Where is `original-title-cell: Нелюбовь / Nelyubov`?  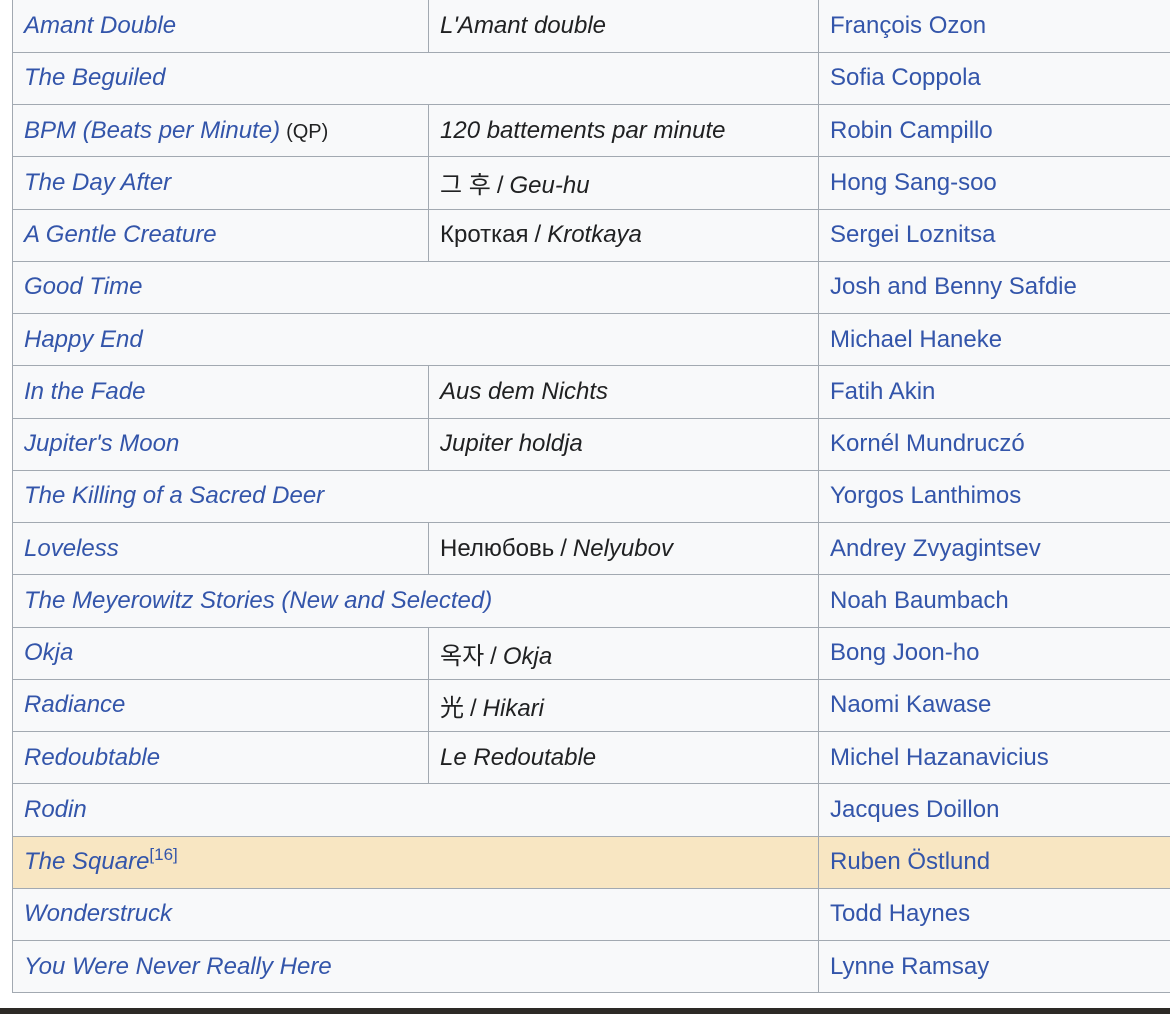
original-title-cell: Нелюбовь / Nelyubov is located at coordinates (623, 548).